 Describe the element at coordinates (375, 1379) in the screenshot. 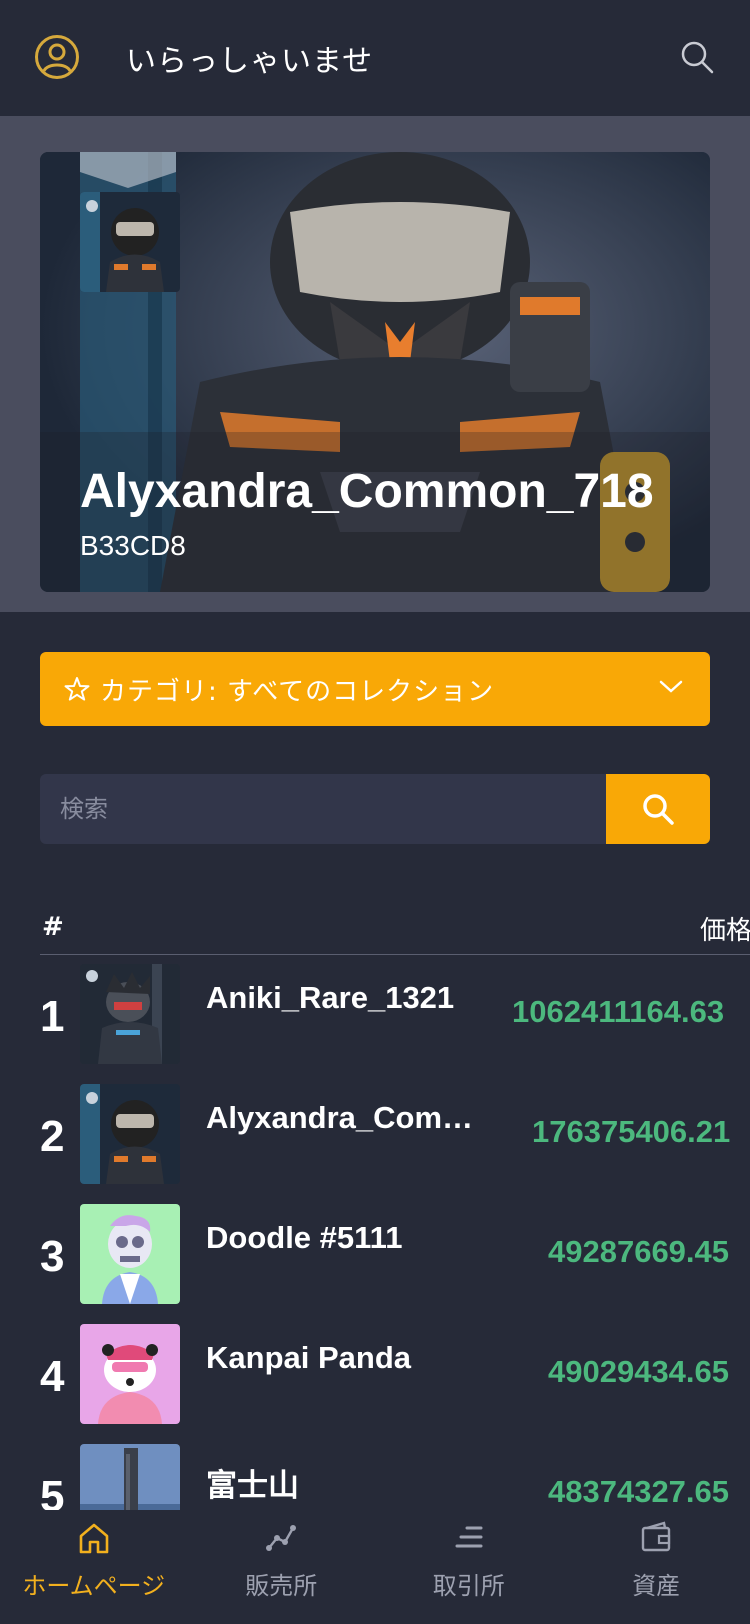

I see `table-row: 4 Kanpai Panda 49029434.65` at that location.